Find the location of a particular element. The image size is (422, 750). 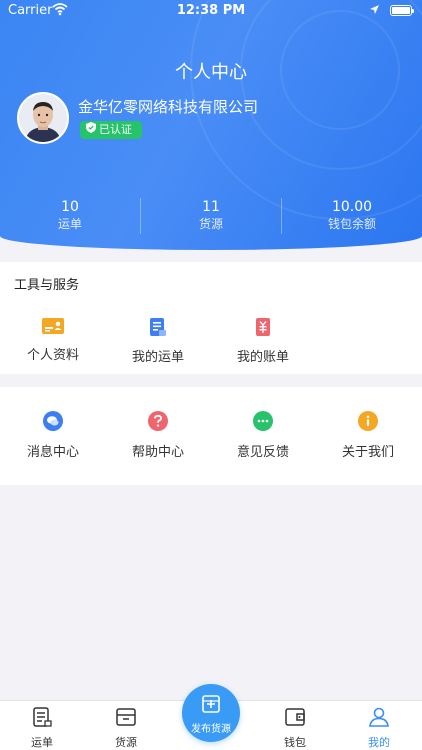

stat-cargo: 11 货源 is located at coordinates (211, 215).